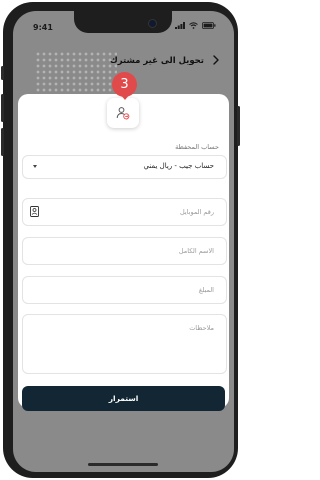 This screenshot has width=320, height=480. Describe the element at coordinates (124, 167) in the screenshot. I see `wallet-account-select: حساب جيب - ريال يمني` at that location.